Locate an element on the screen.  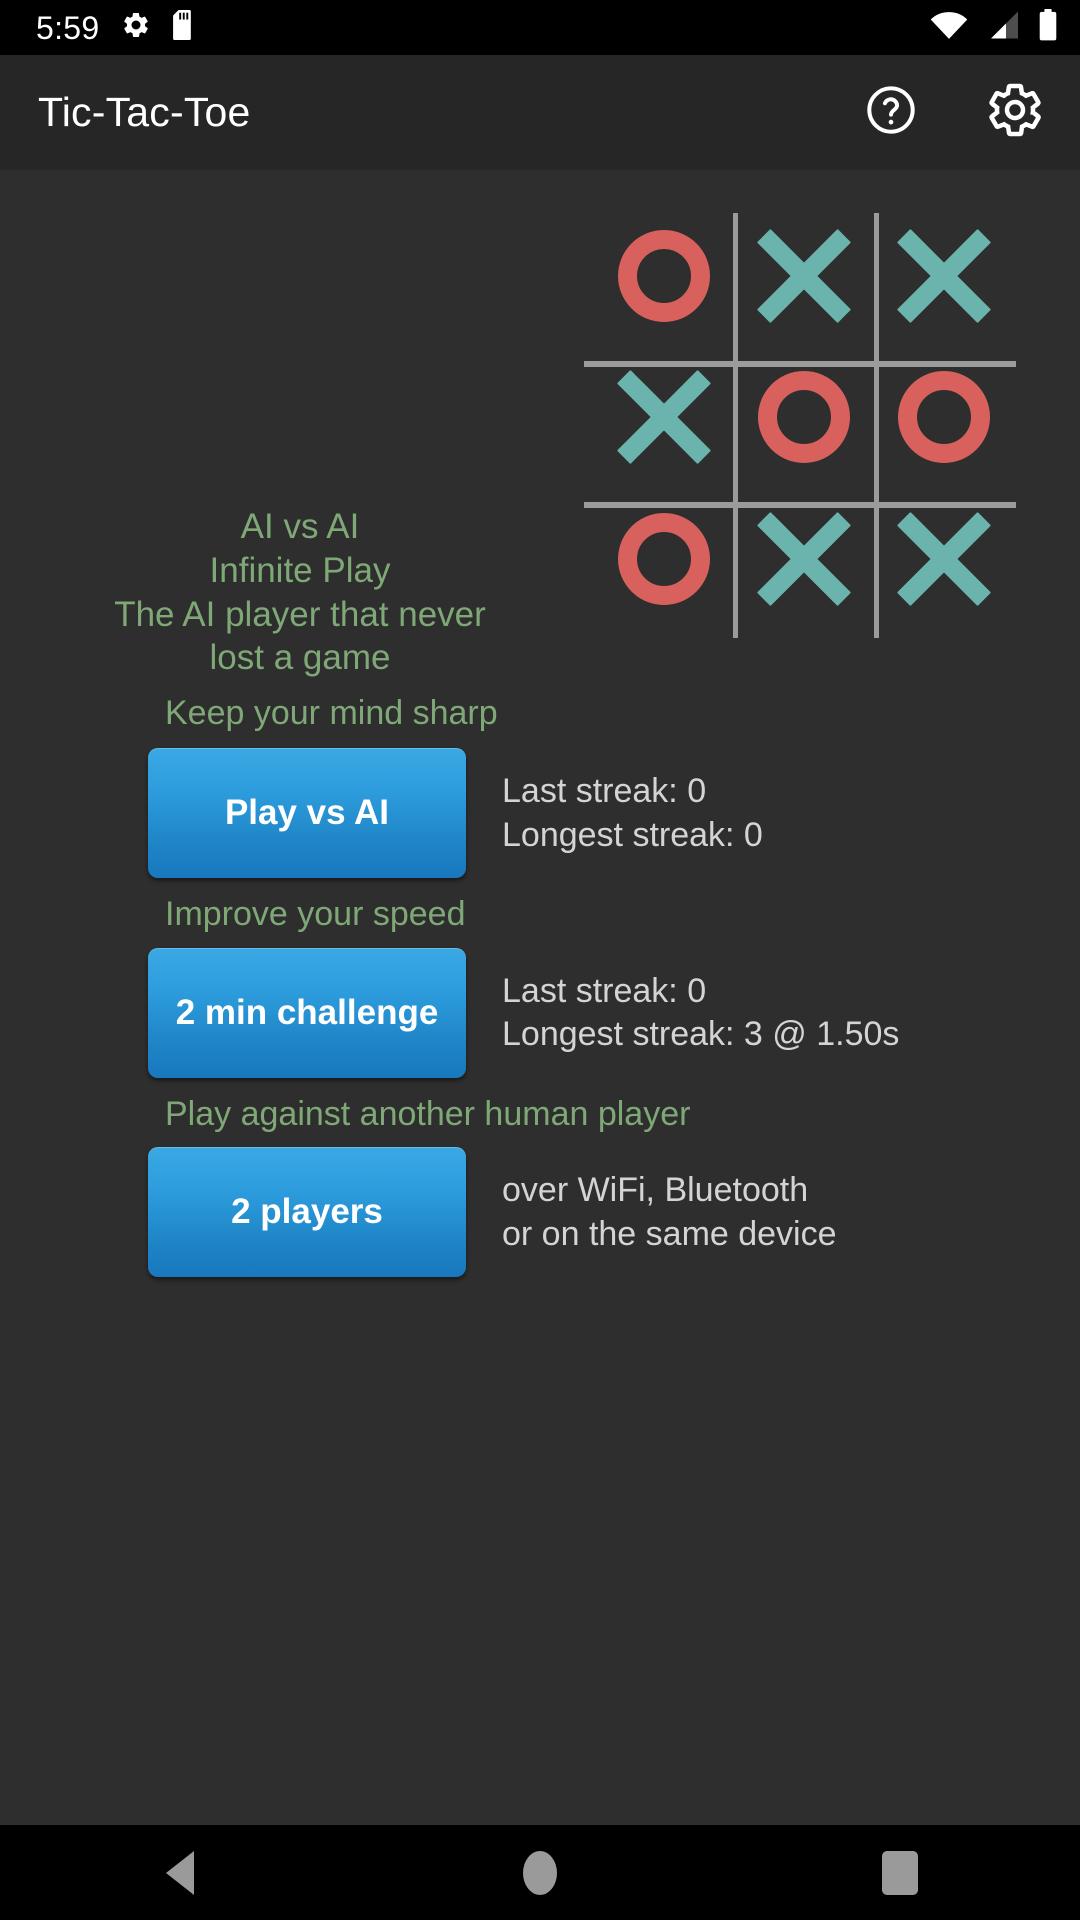
battery-icon is located at coordinates (1048, 27).